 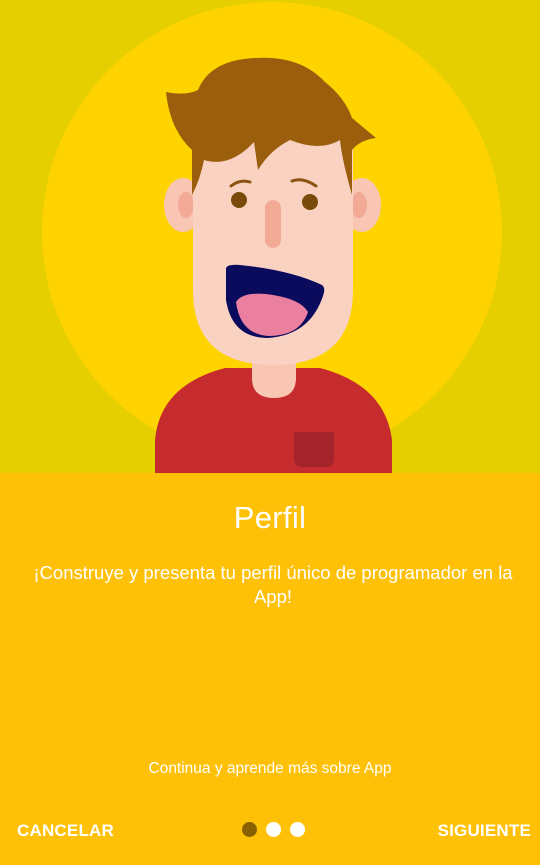 I want to click on right-eye, so click(x=310, y=202).